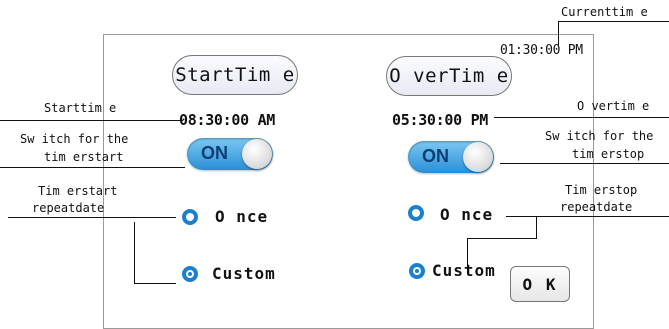 Image resolution: width=669 pixels, height=329 pixels. Describe the element at coordinates (190, 217) in the screenshot. I see `start-once-radio` at that location.